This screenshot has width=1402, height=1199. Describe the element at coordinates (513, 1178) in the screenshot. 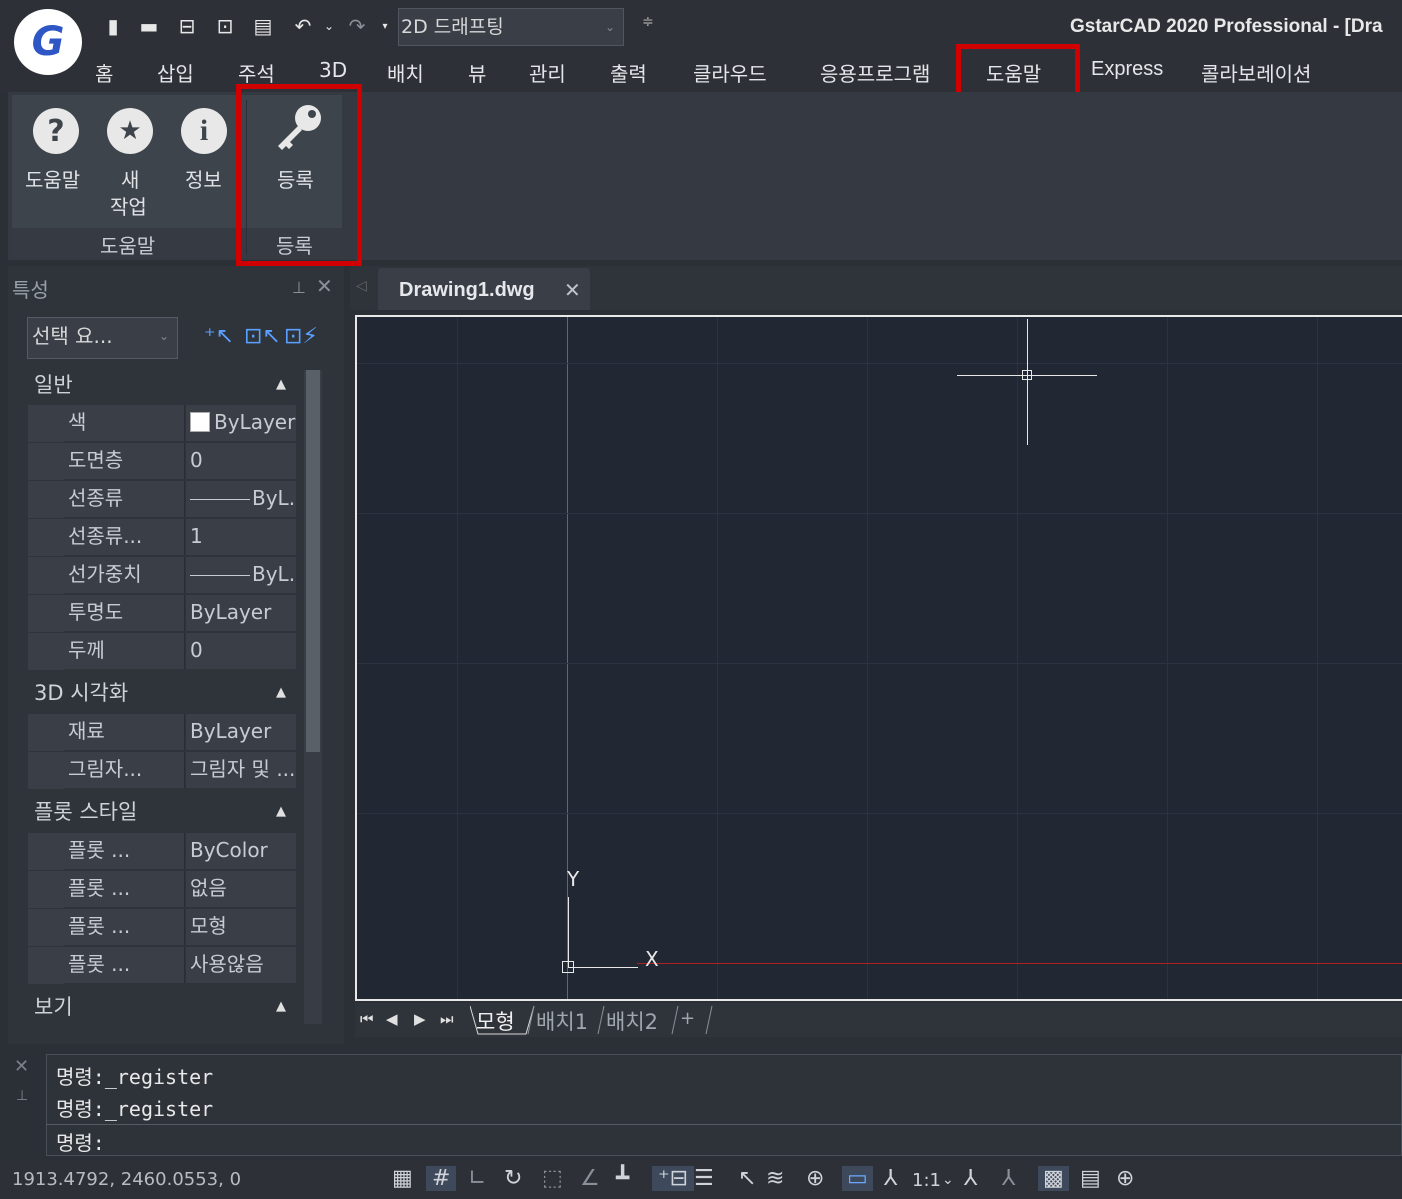

I see `polar-tracking-icon: ↻` at that location.